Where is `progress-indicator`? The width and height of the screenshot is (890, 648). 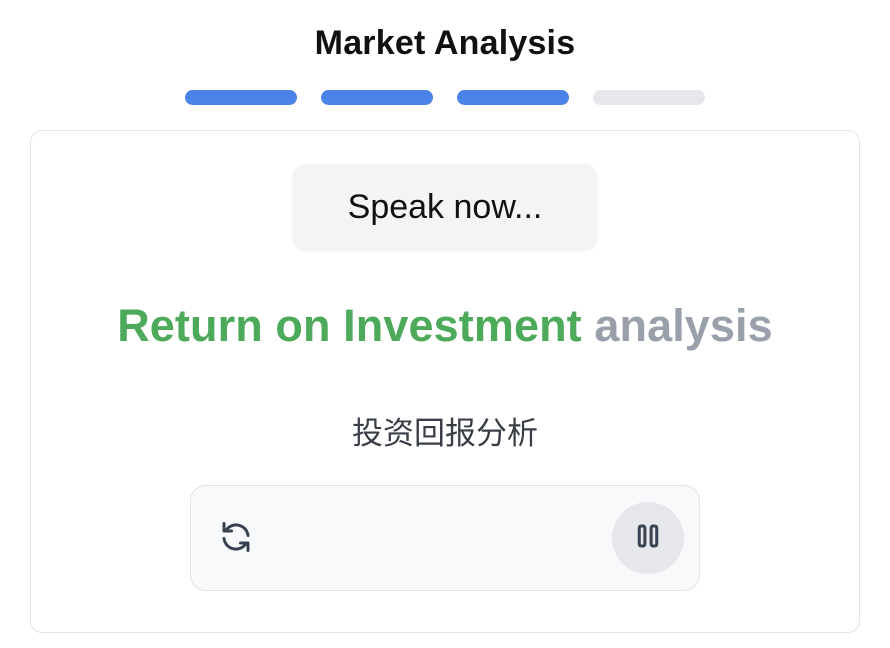
progress-indicator is located at coordinates (445, 97).